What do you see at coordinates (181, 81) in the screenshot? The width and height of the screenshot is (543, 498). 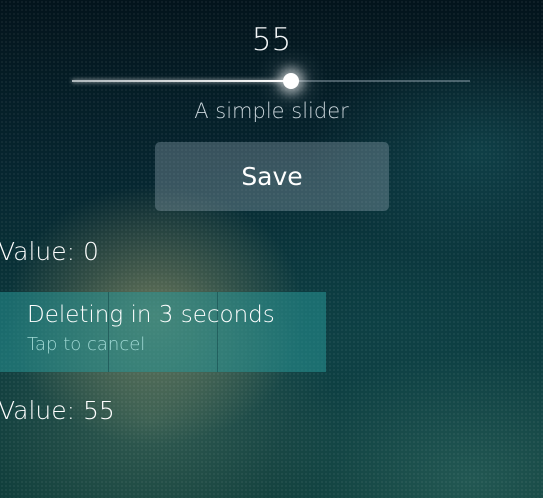 I see `slider-fill` at bounding box center [181, 81].